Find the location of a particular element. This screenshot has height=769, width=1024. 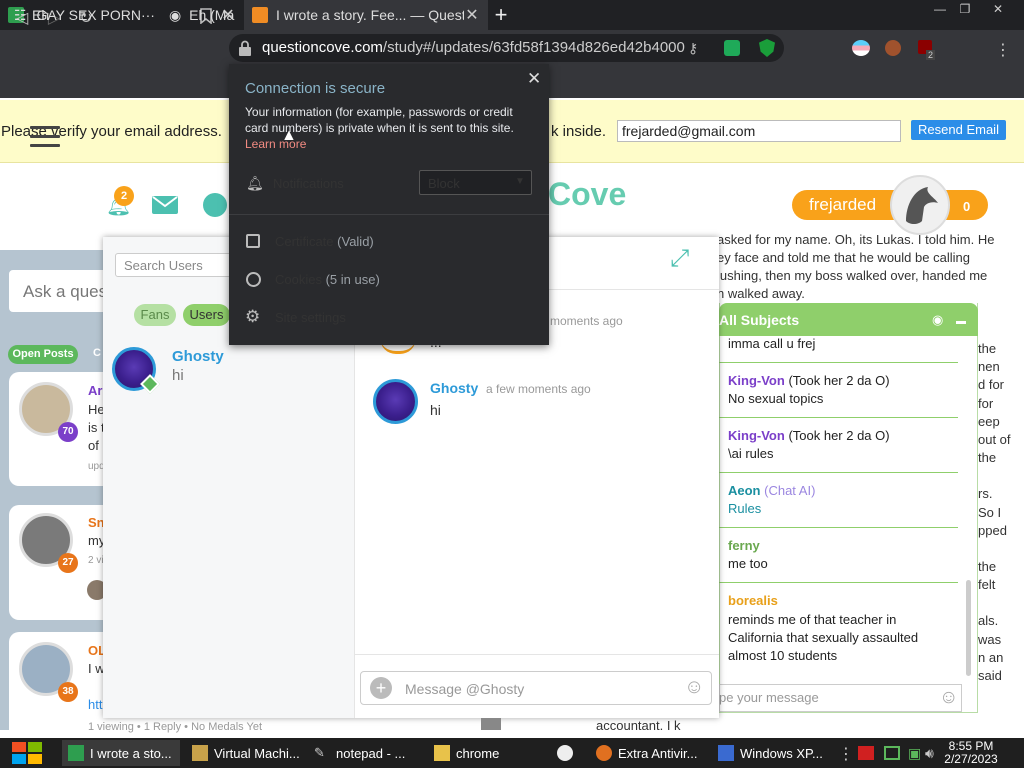

folder-icon is located at coordinates (442, 753).